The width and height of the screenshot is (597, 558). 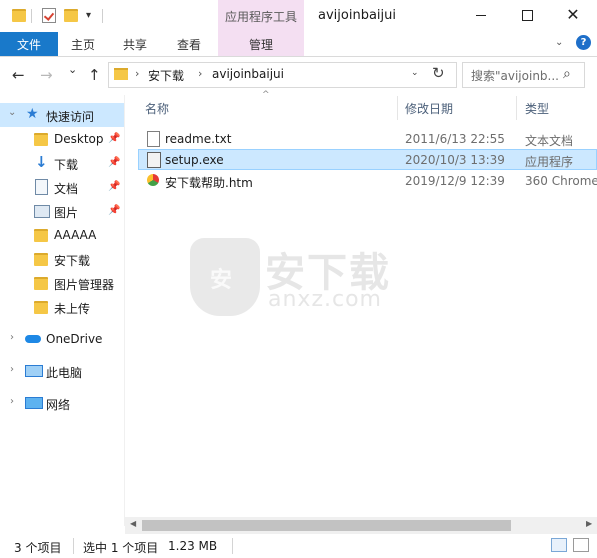 I want to click on tab-share: 共享, so click(x=135, y=44).